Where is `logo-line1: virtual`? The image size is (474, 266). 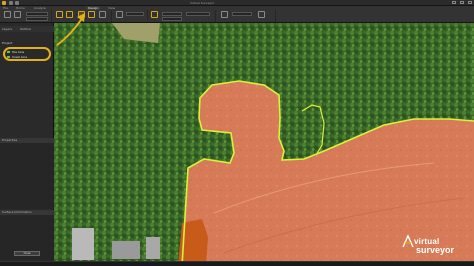 logo-line1: virtual is located at coordinates (427, 241).